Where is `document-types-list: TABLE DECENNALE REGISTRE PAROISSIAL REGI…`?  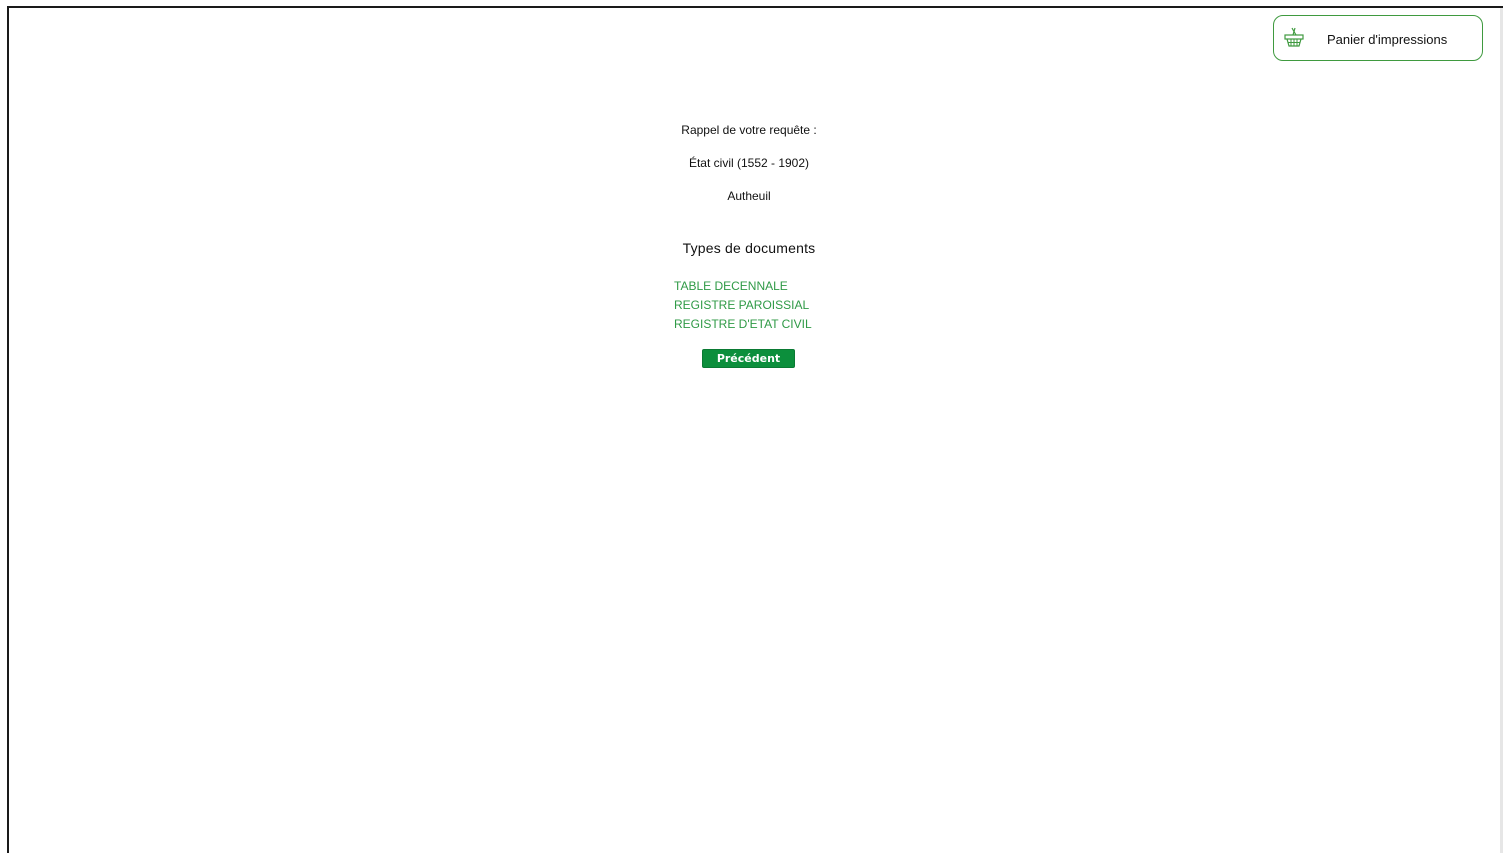
document-types-list: TABLE DECENNALE REGISTRE PAROISSIAL REGI… is located at coordinates (743, 305).